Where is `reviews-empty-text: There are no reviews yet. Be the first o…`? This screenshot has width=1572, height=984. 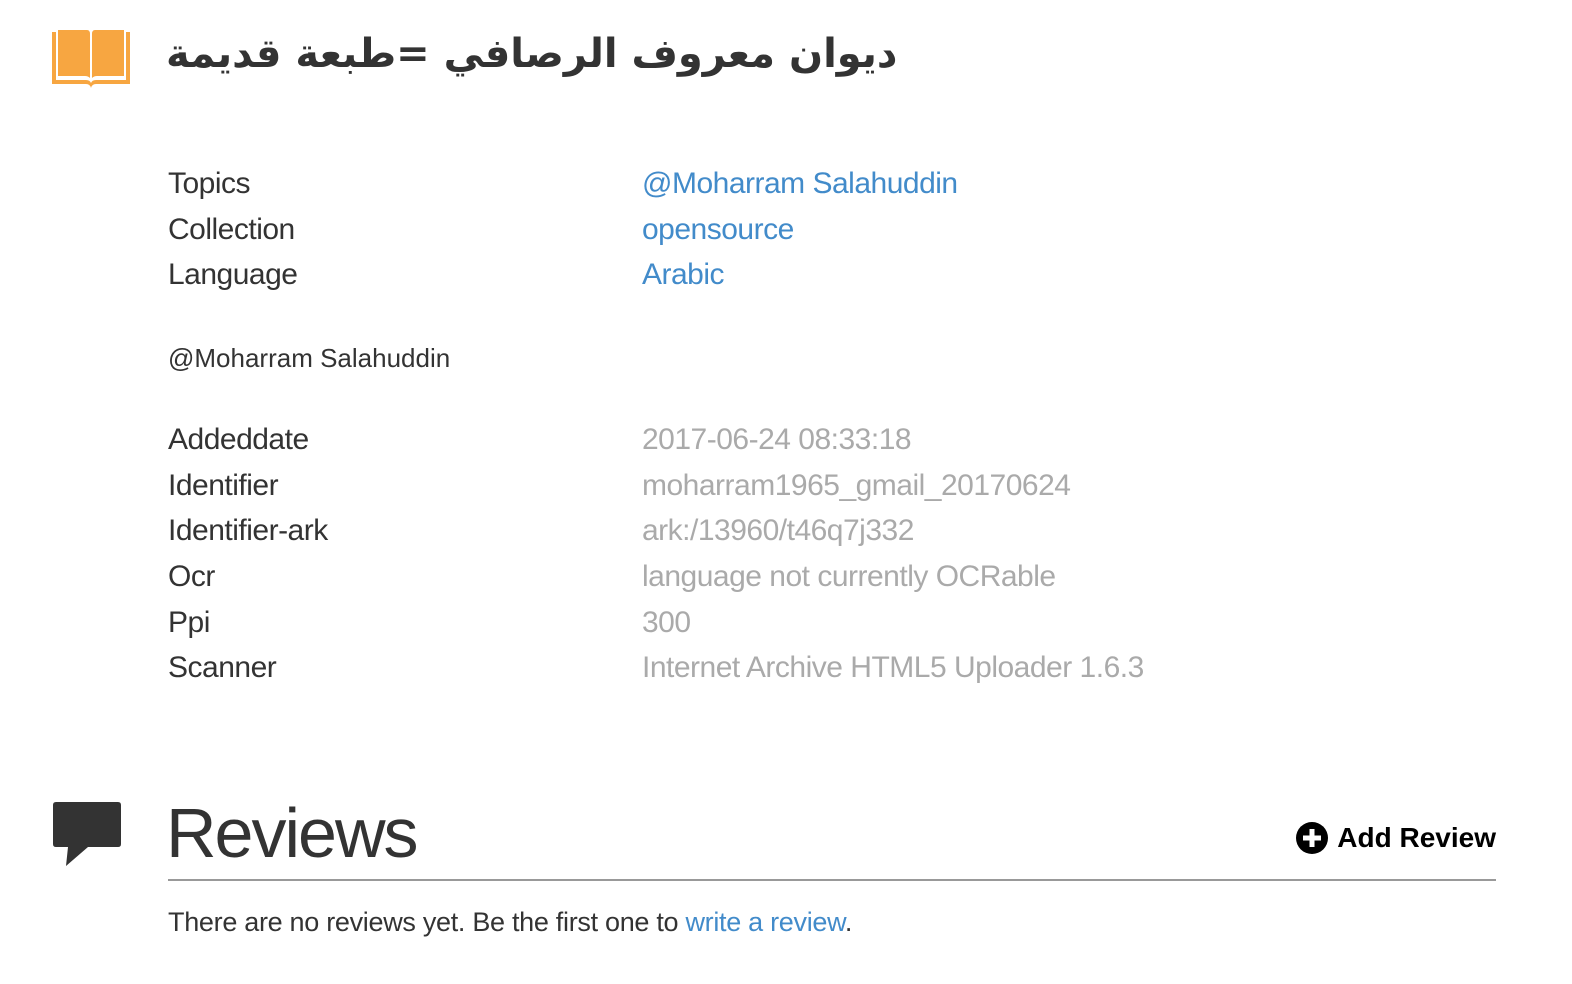
reviews-empty-text: There are no reviews yet. Be the first o… is located at coordinates (427, 922).